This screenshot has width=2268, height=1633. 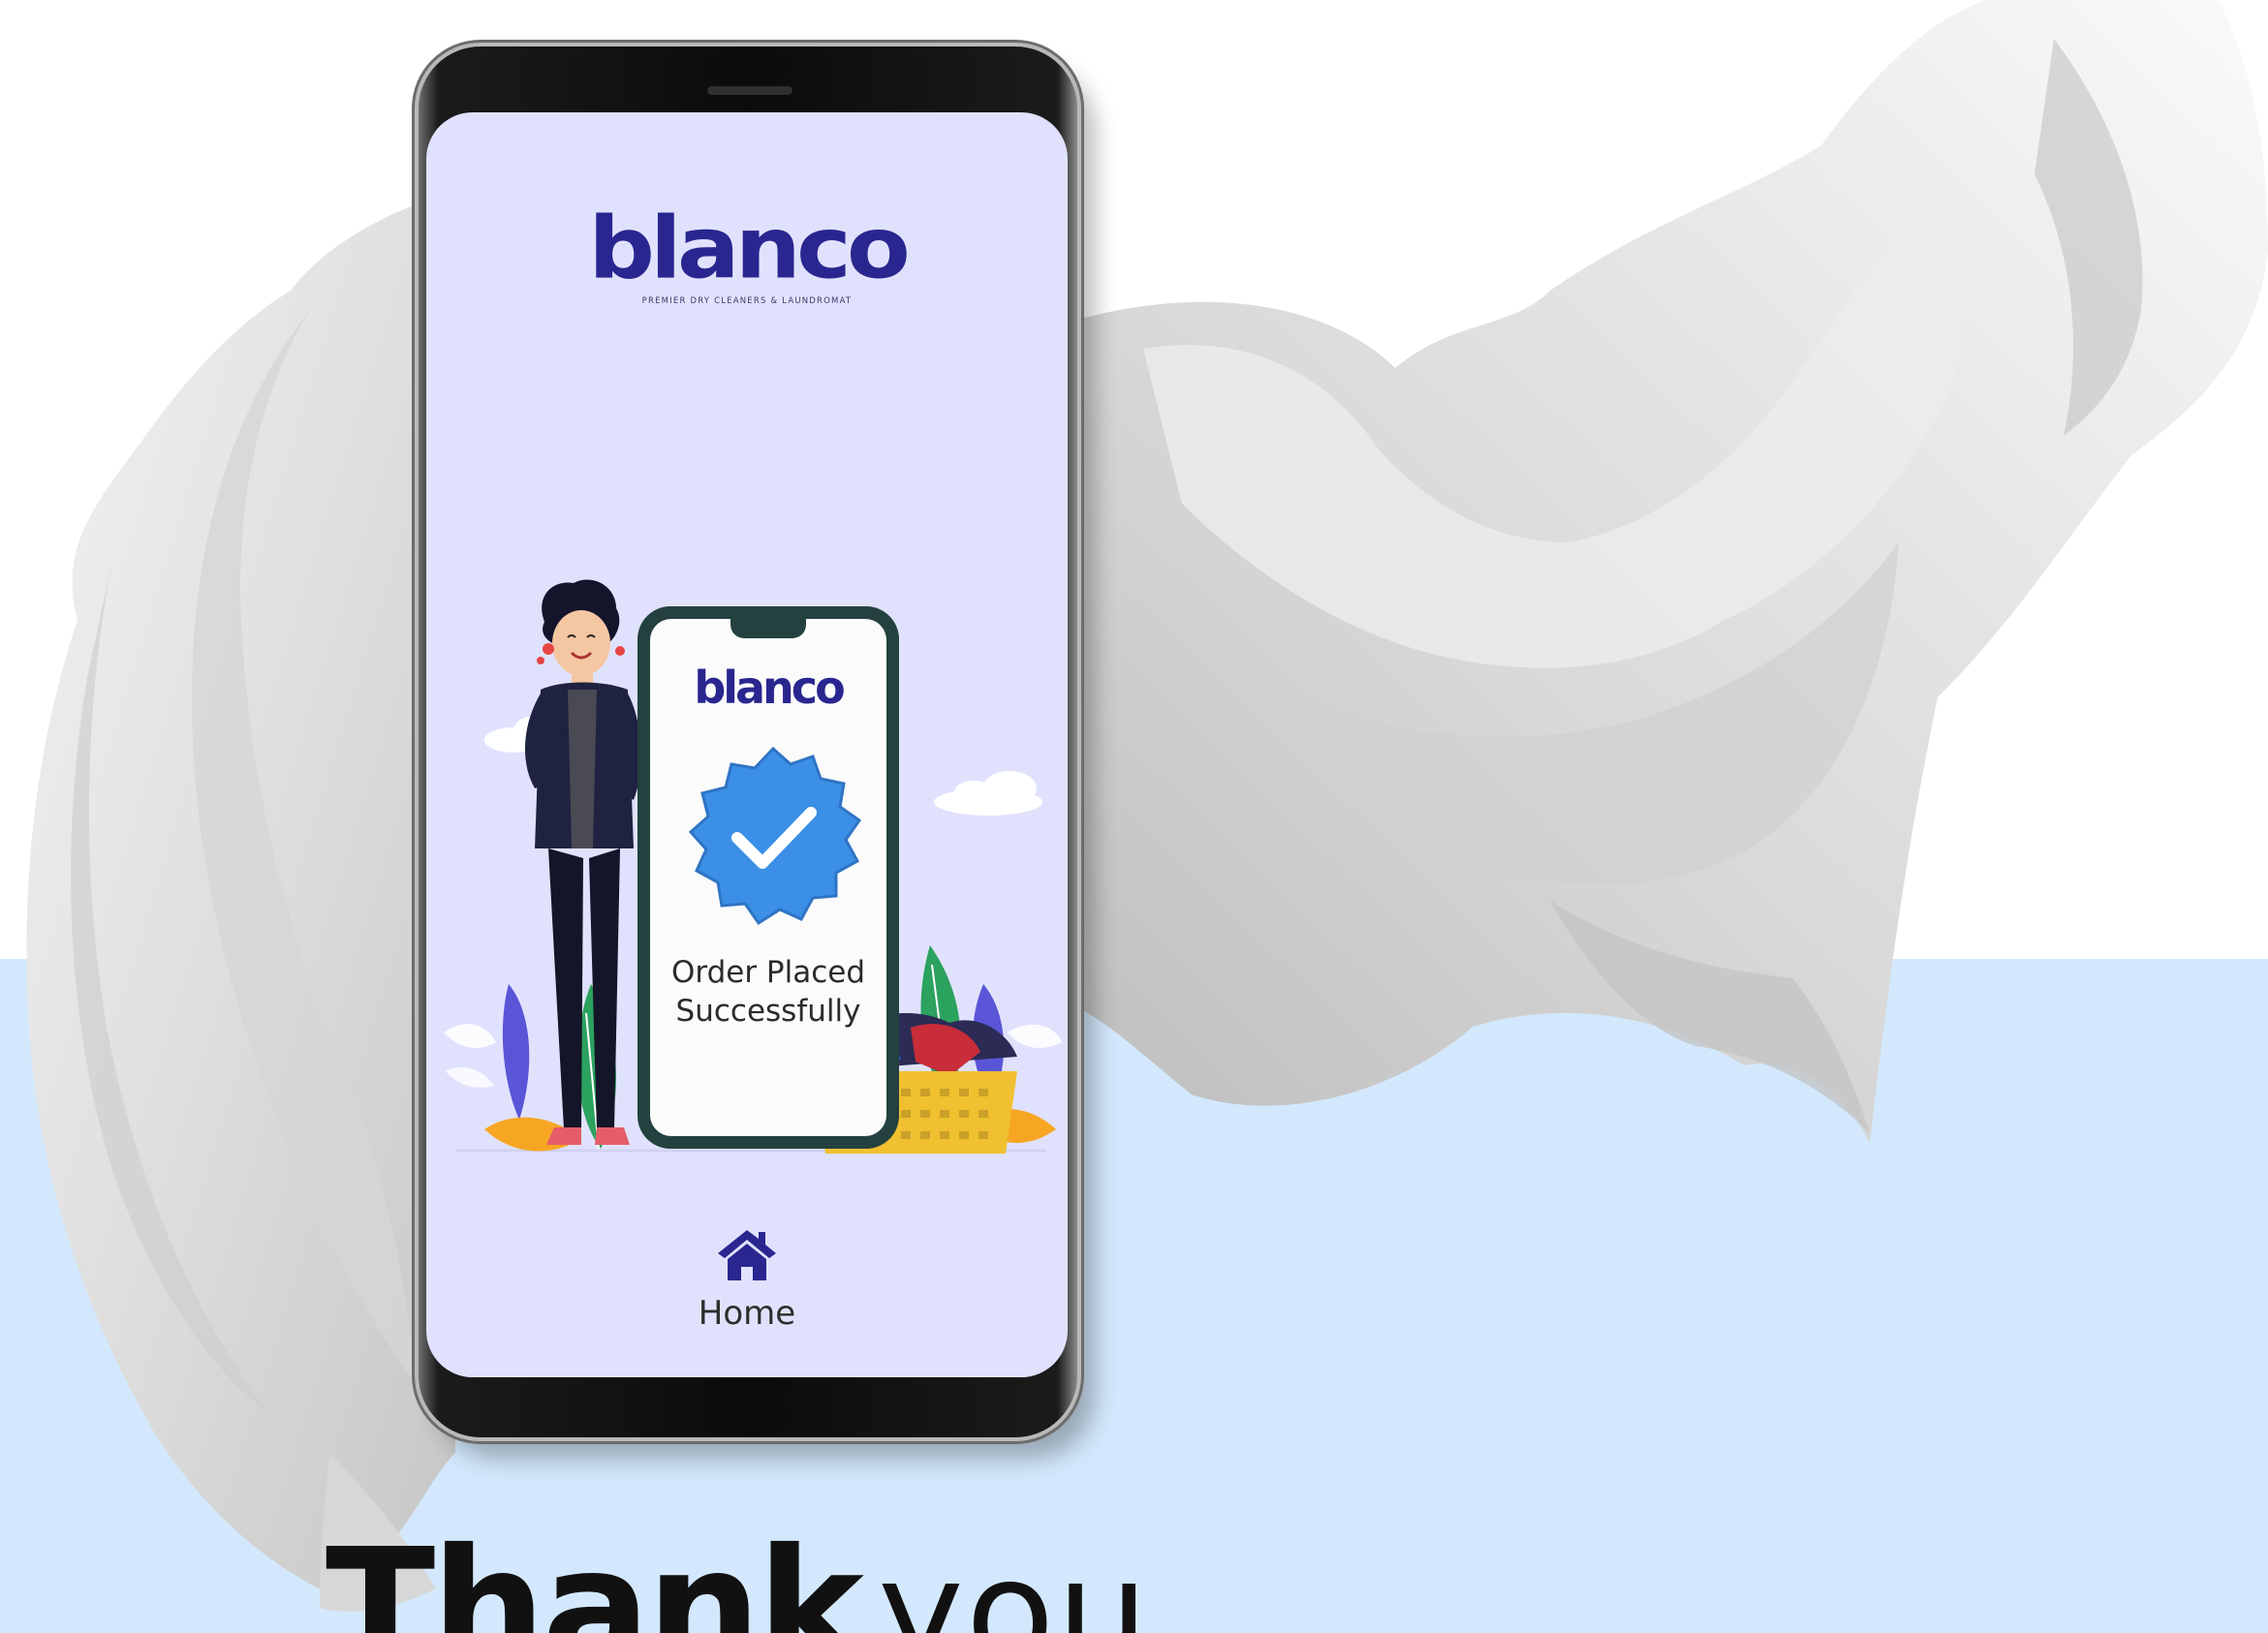 I want to click on order-success-line1: Order Placed, so click(x=768, y=972).